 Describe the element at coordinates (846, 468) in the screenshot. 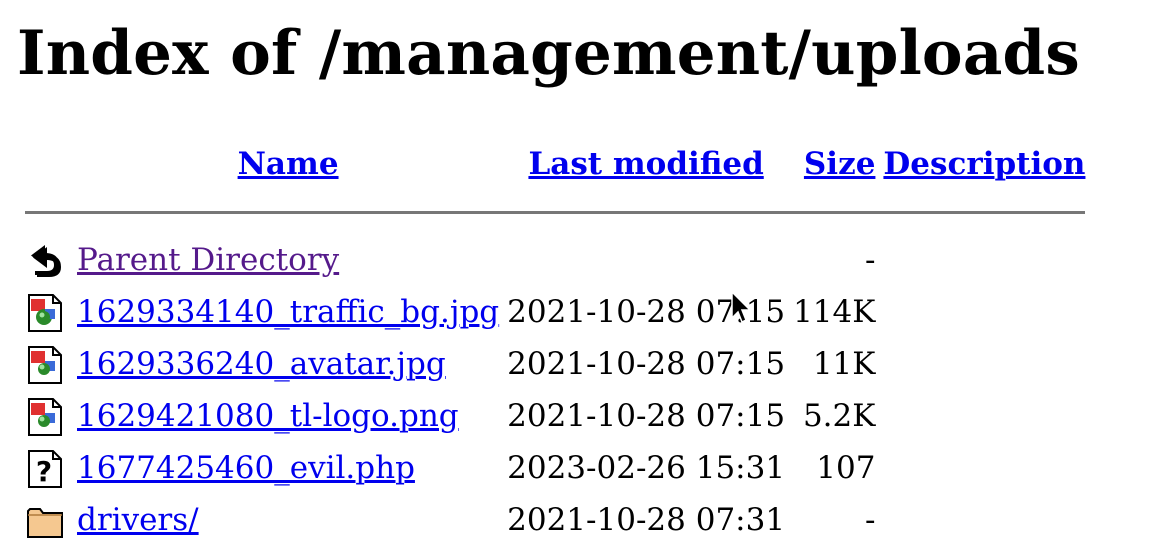

I see `file-size: 107` at that location.